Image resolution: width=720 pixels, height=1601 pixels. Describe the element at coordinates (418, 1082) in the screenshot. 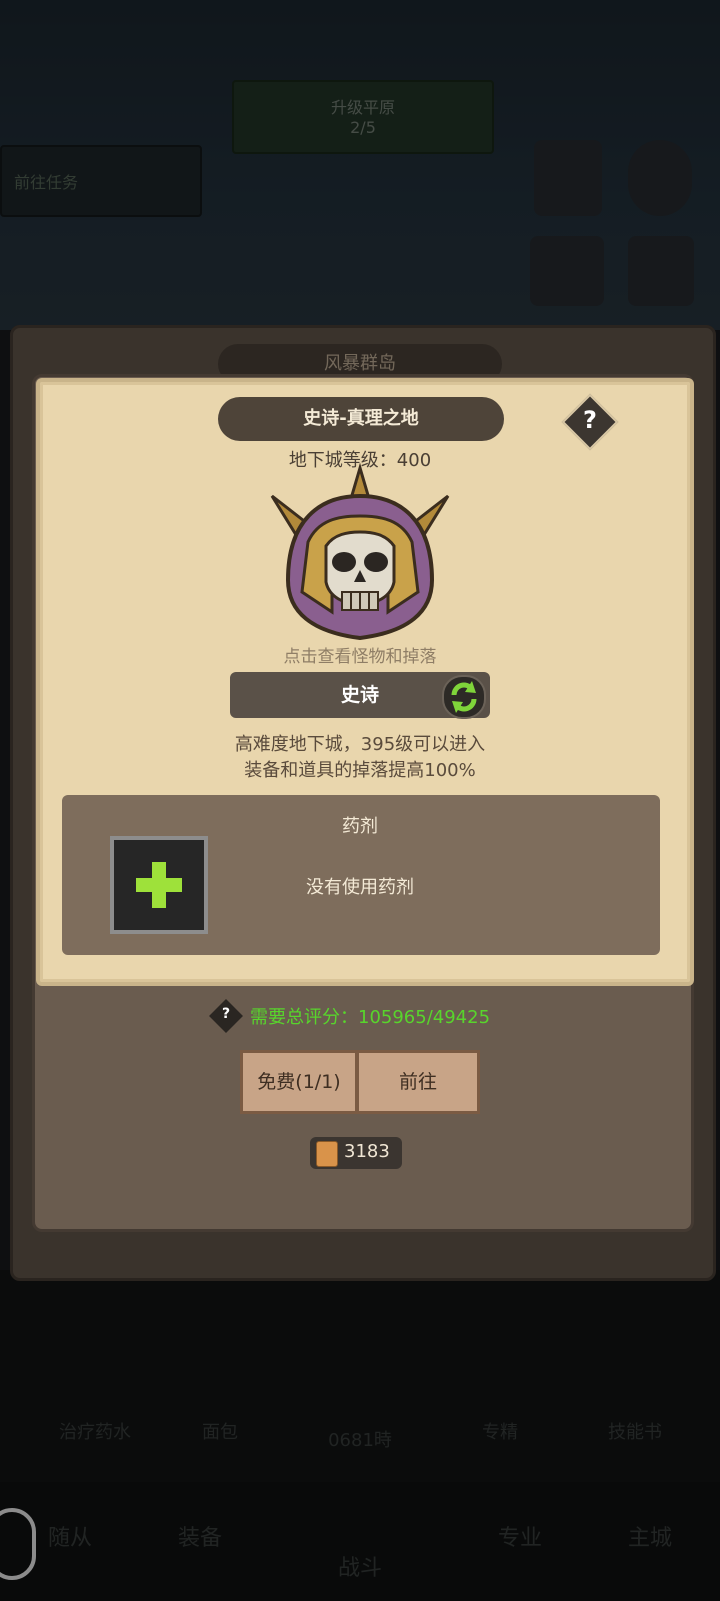

I see `go-button: 前往` at that location.